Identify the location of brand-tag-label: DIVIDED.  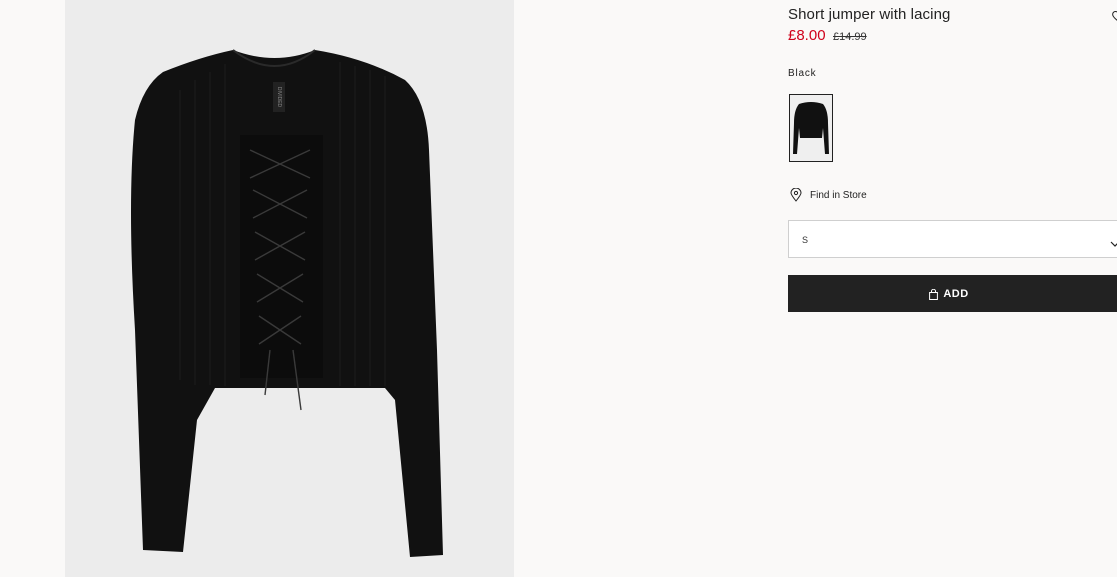
(279, 97).